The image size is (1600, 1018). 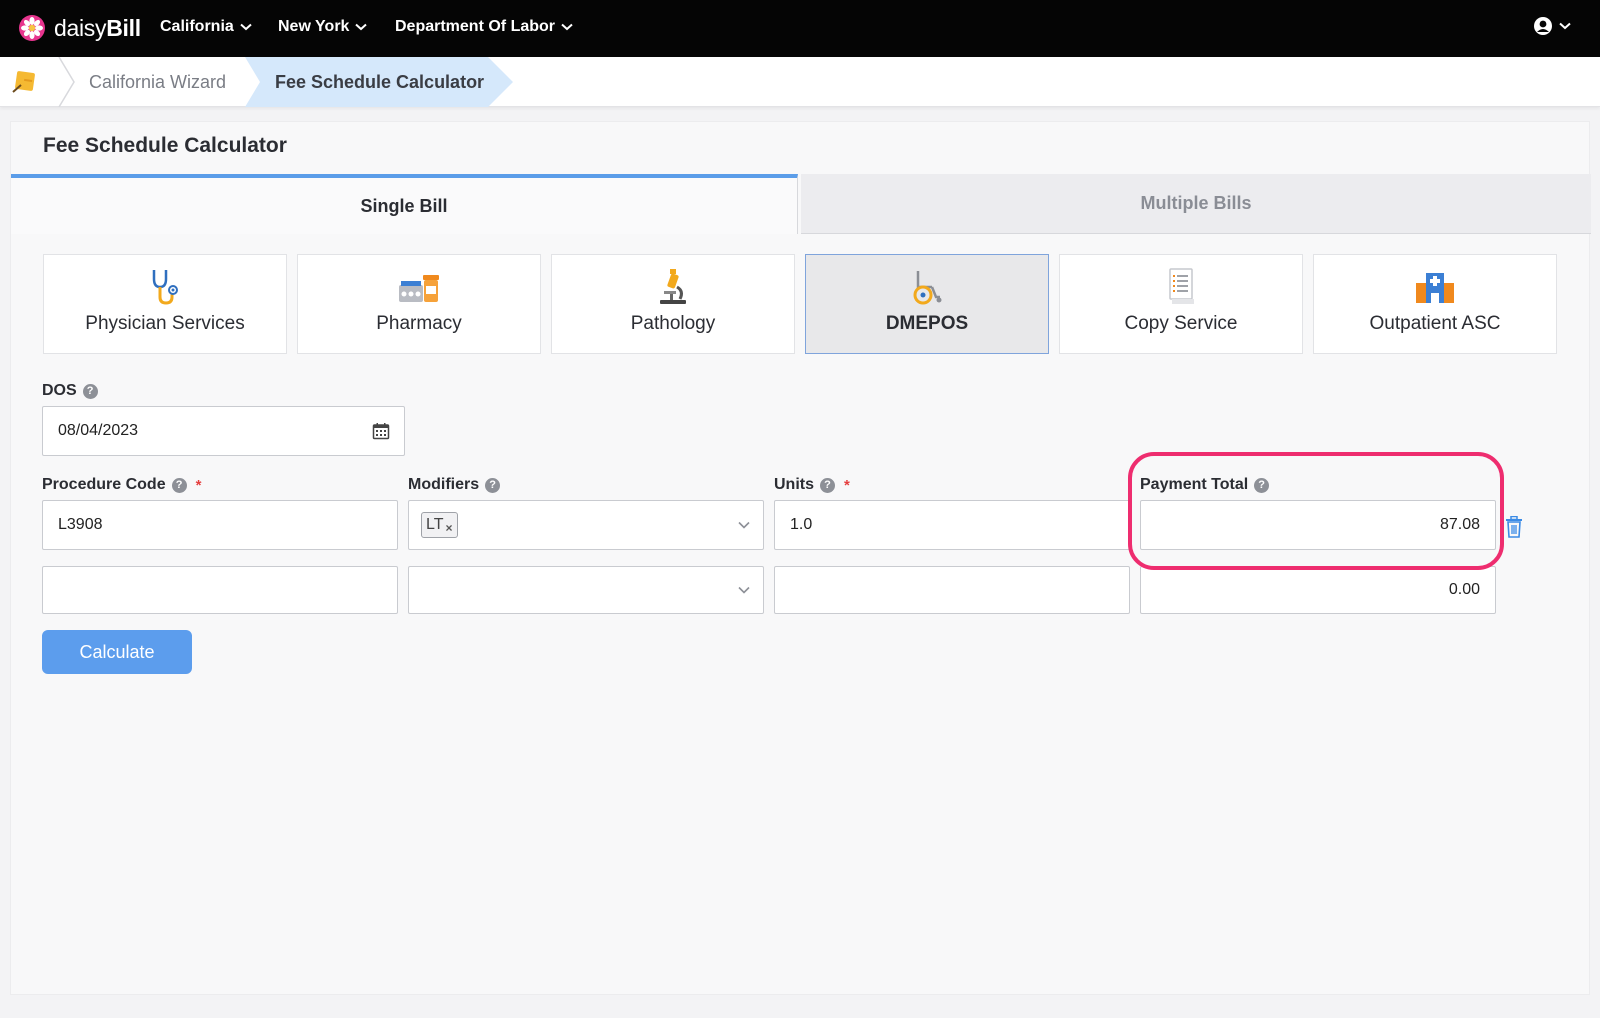 I want to click on pharmacy-icon, so click(x=419, y=288).